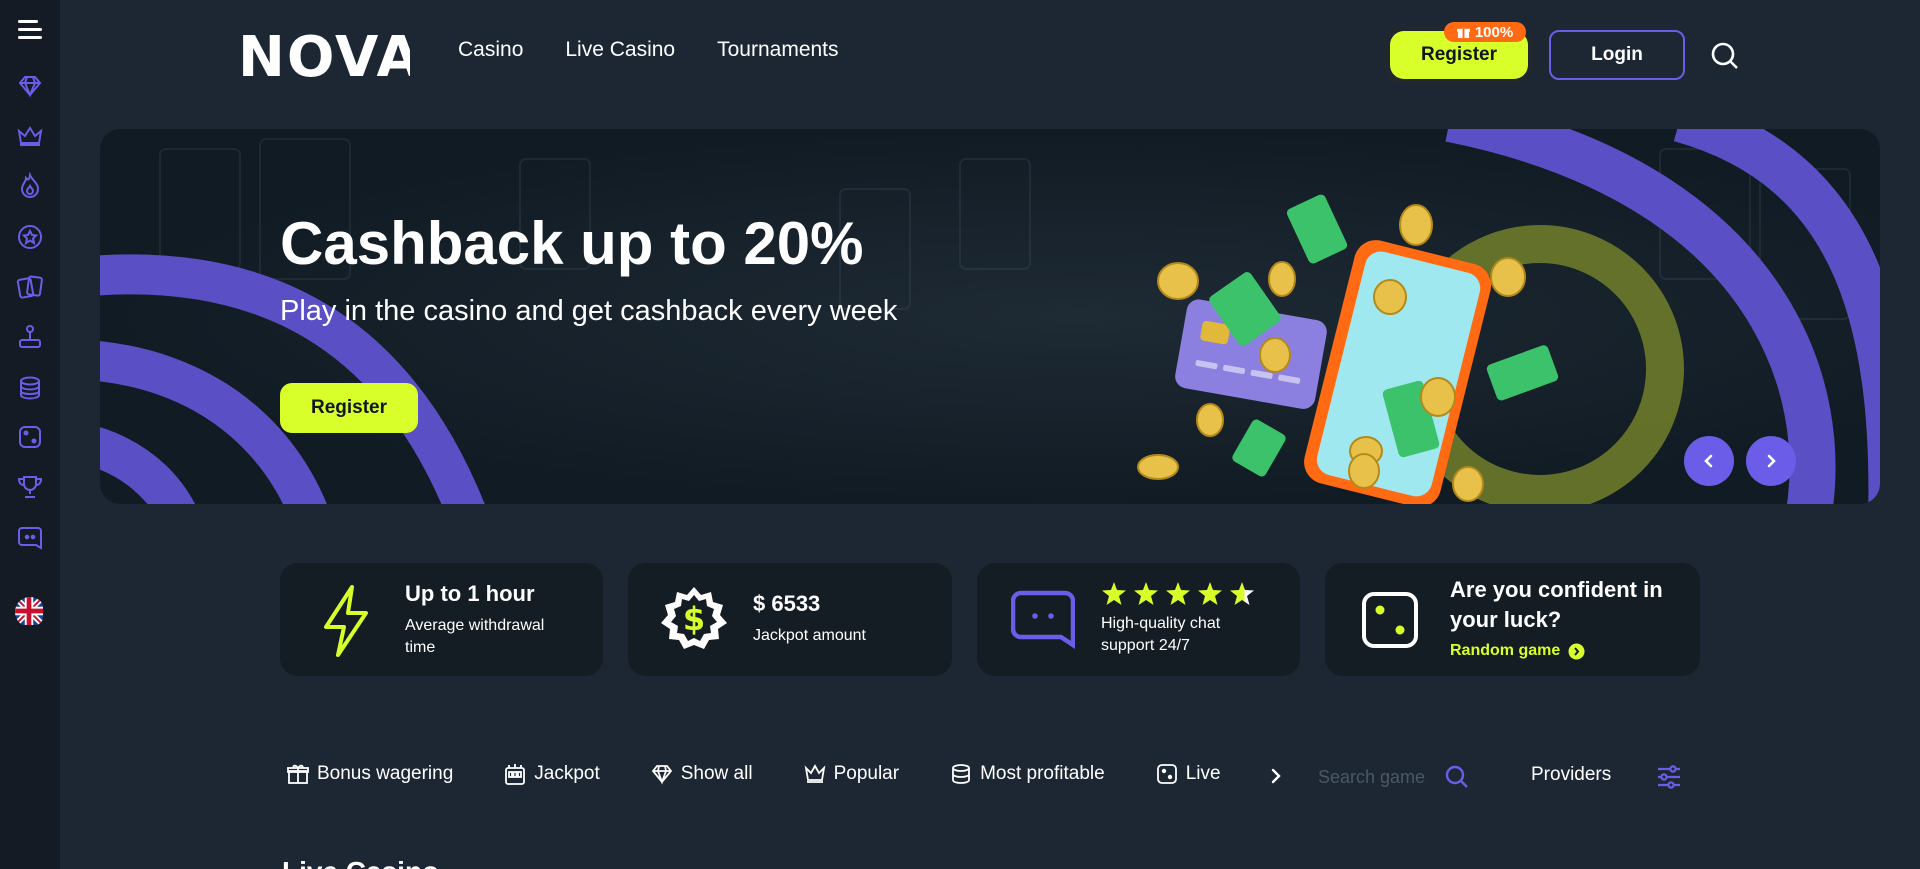 This screenshot has width=1920, height=869. I want to click on sidebar, so click(30, 434).